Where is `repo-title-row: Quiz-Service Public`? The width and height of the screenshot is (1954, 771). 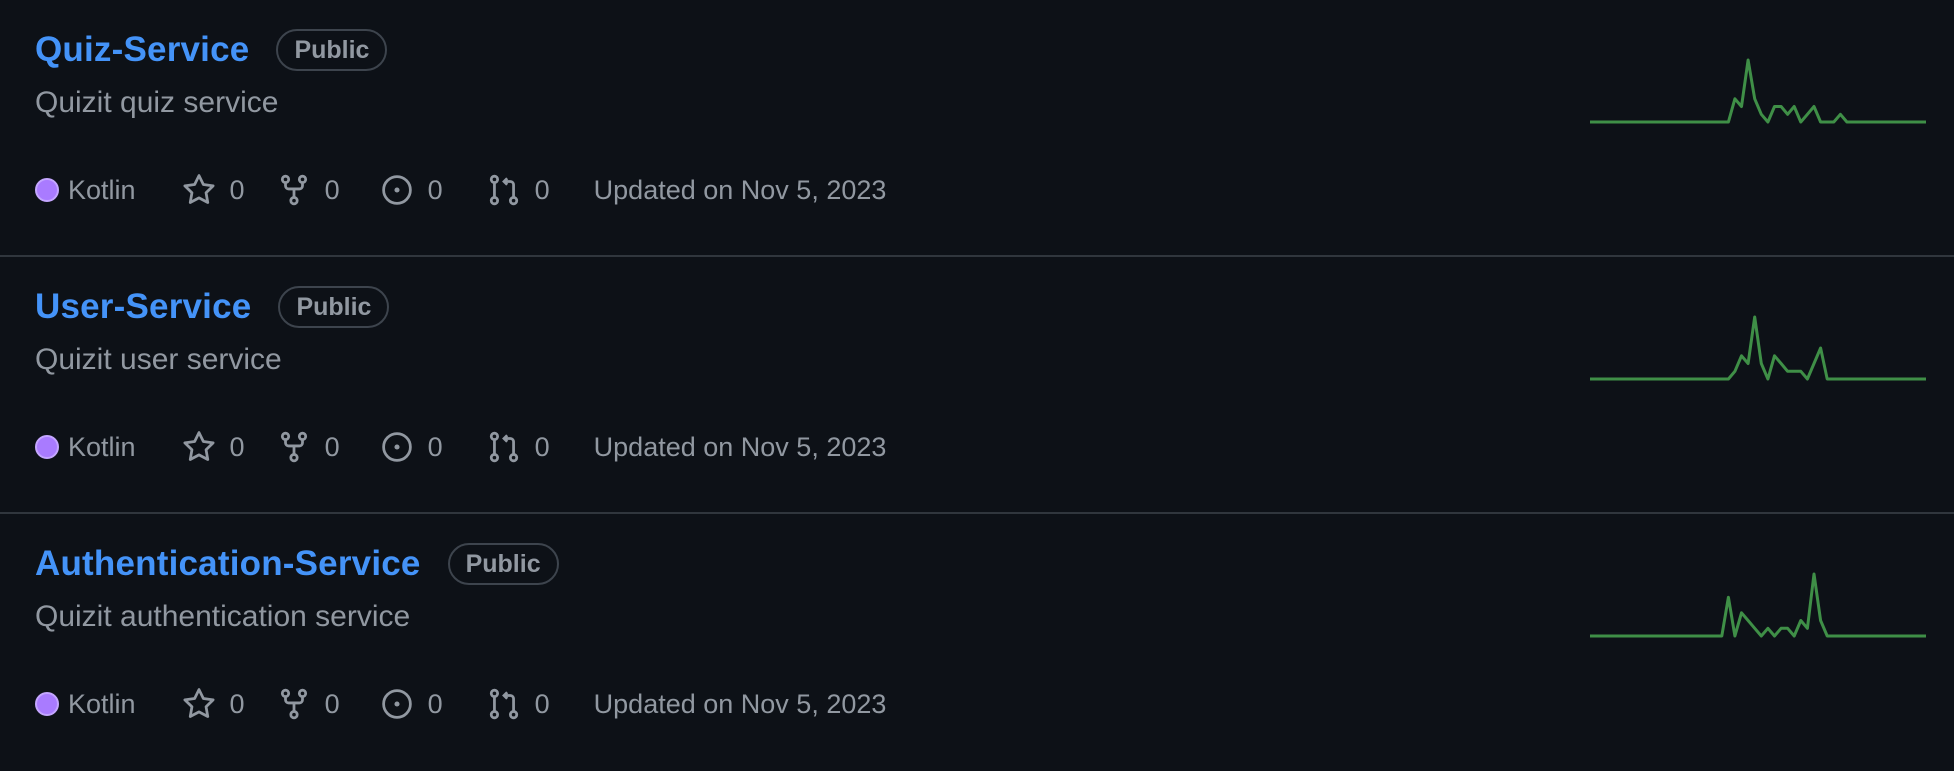
repo-title-row: Quiz-Service Public is located at coordinates (211, 50).